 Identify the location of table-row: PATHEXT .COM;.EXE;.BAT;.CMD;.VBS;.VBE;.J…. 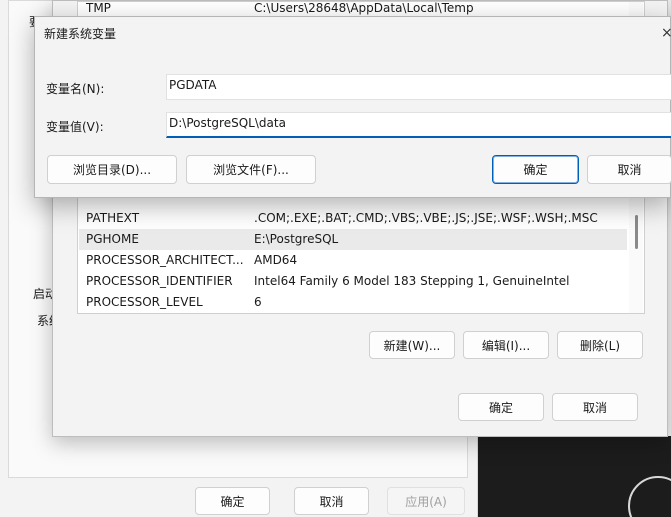
(353, 218).